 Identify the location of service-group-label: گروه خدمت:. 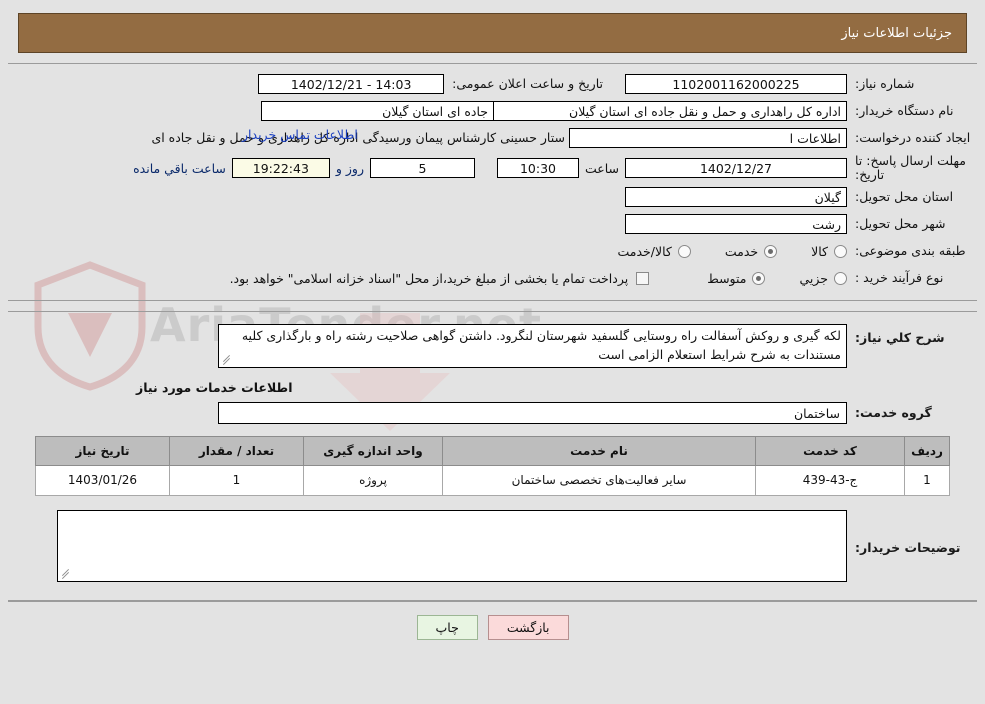
(893, 413).